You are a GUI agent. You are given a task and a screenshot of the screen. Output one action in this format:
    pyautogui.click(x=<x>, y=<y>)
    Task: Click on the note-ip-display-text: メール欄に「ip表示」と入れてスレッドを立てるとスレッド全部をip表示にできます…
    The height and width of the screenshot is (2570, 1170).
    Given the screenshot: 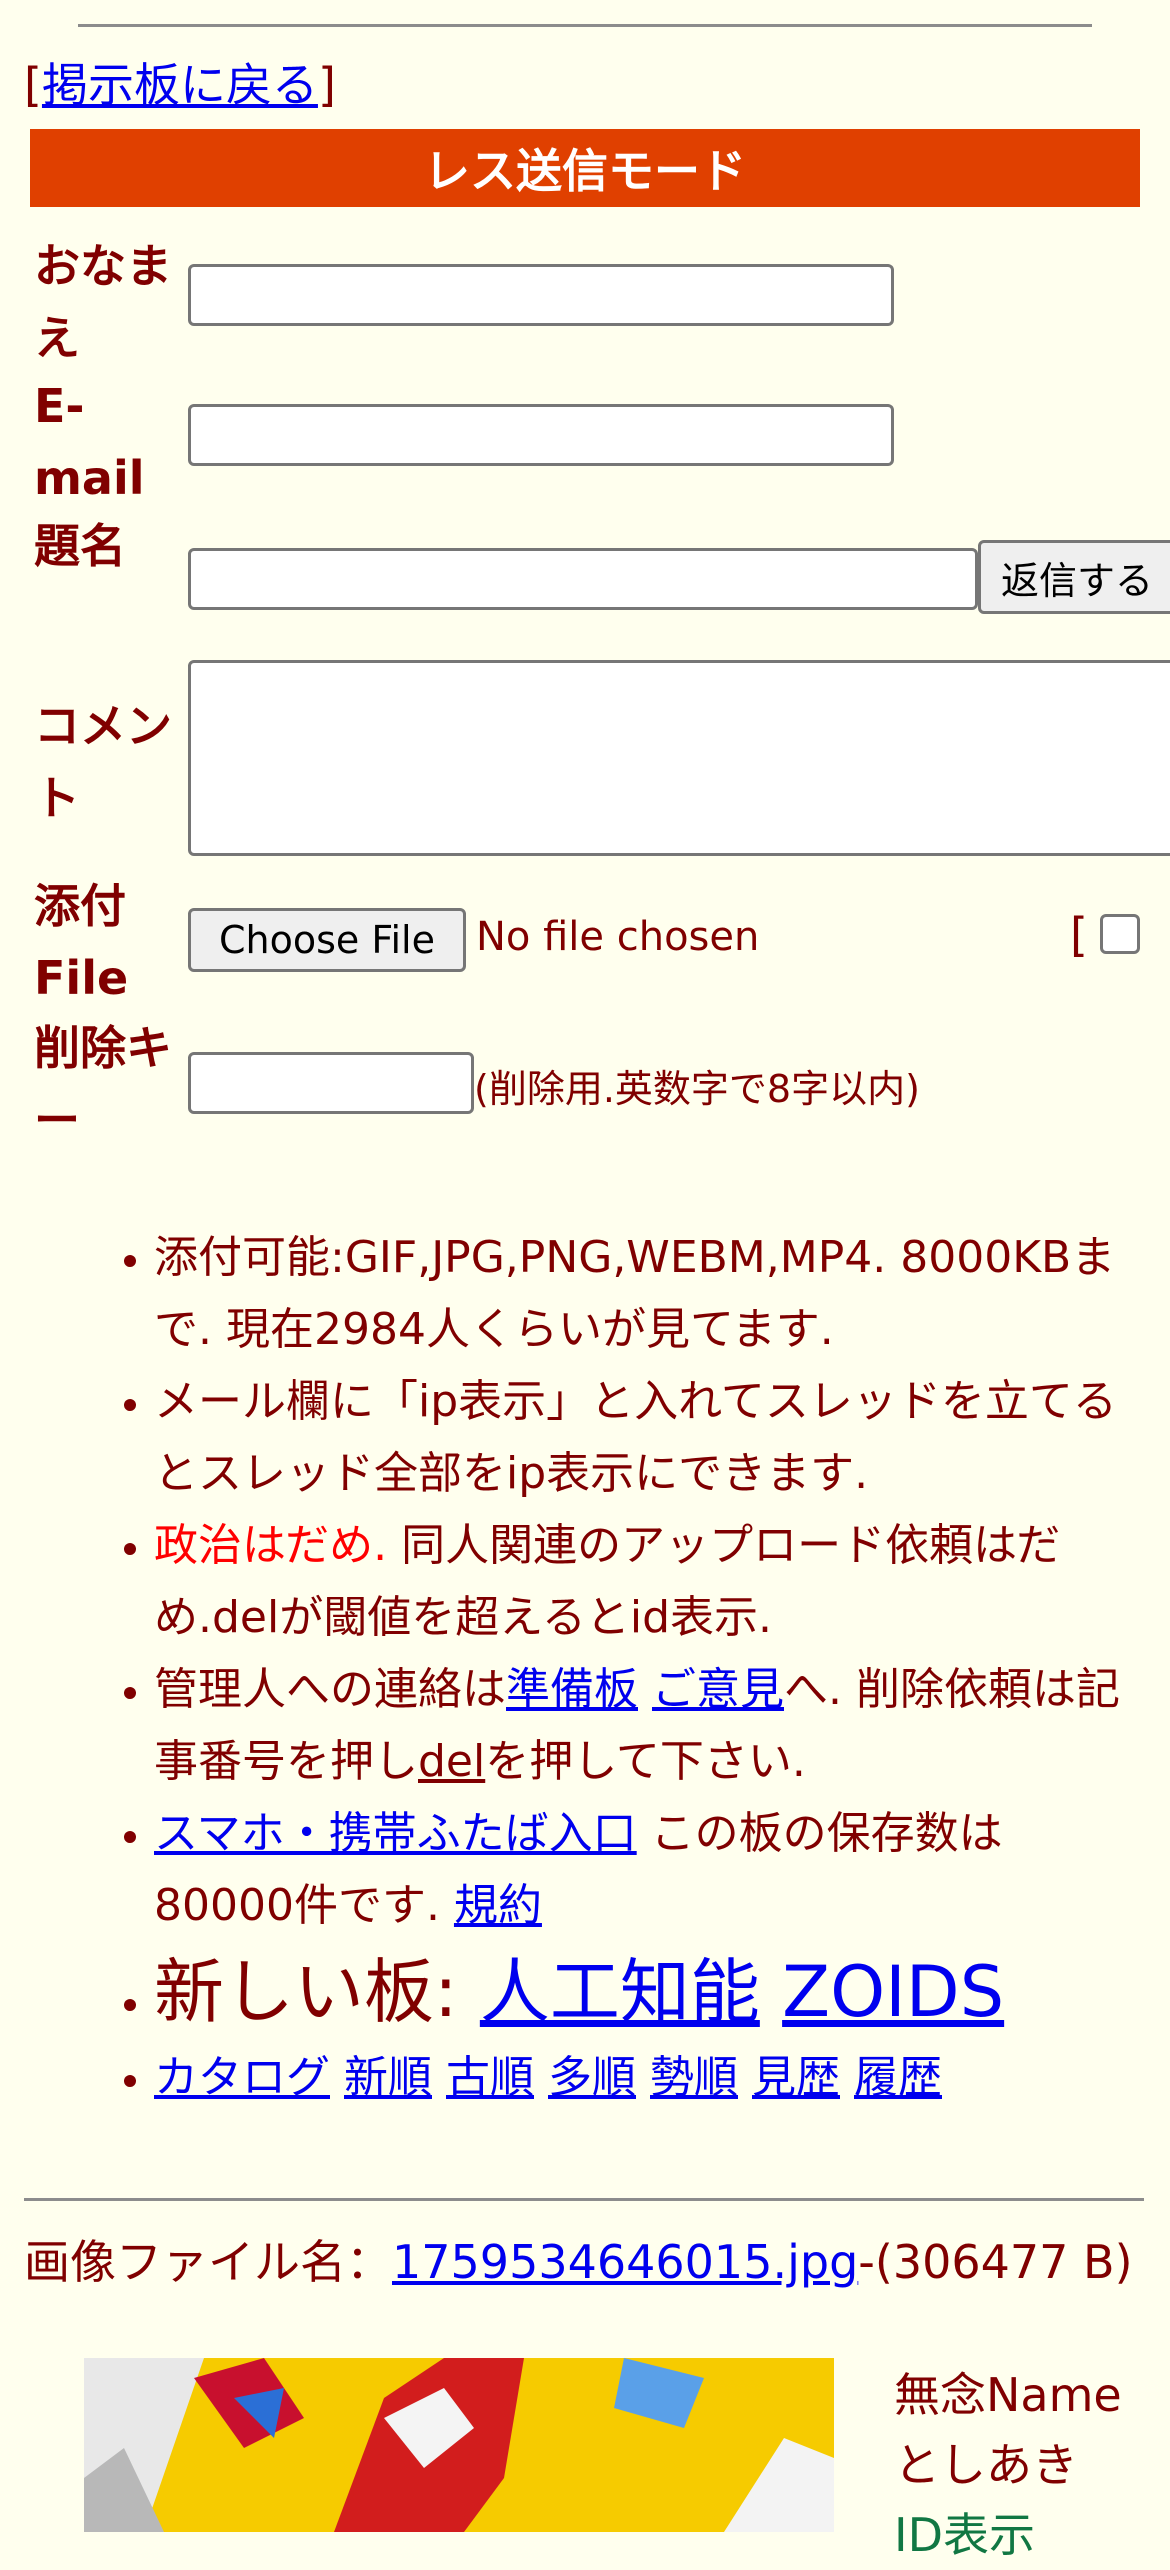 What is the action you would take?
    pyautogui.click(x=635, y=1437)
    